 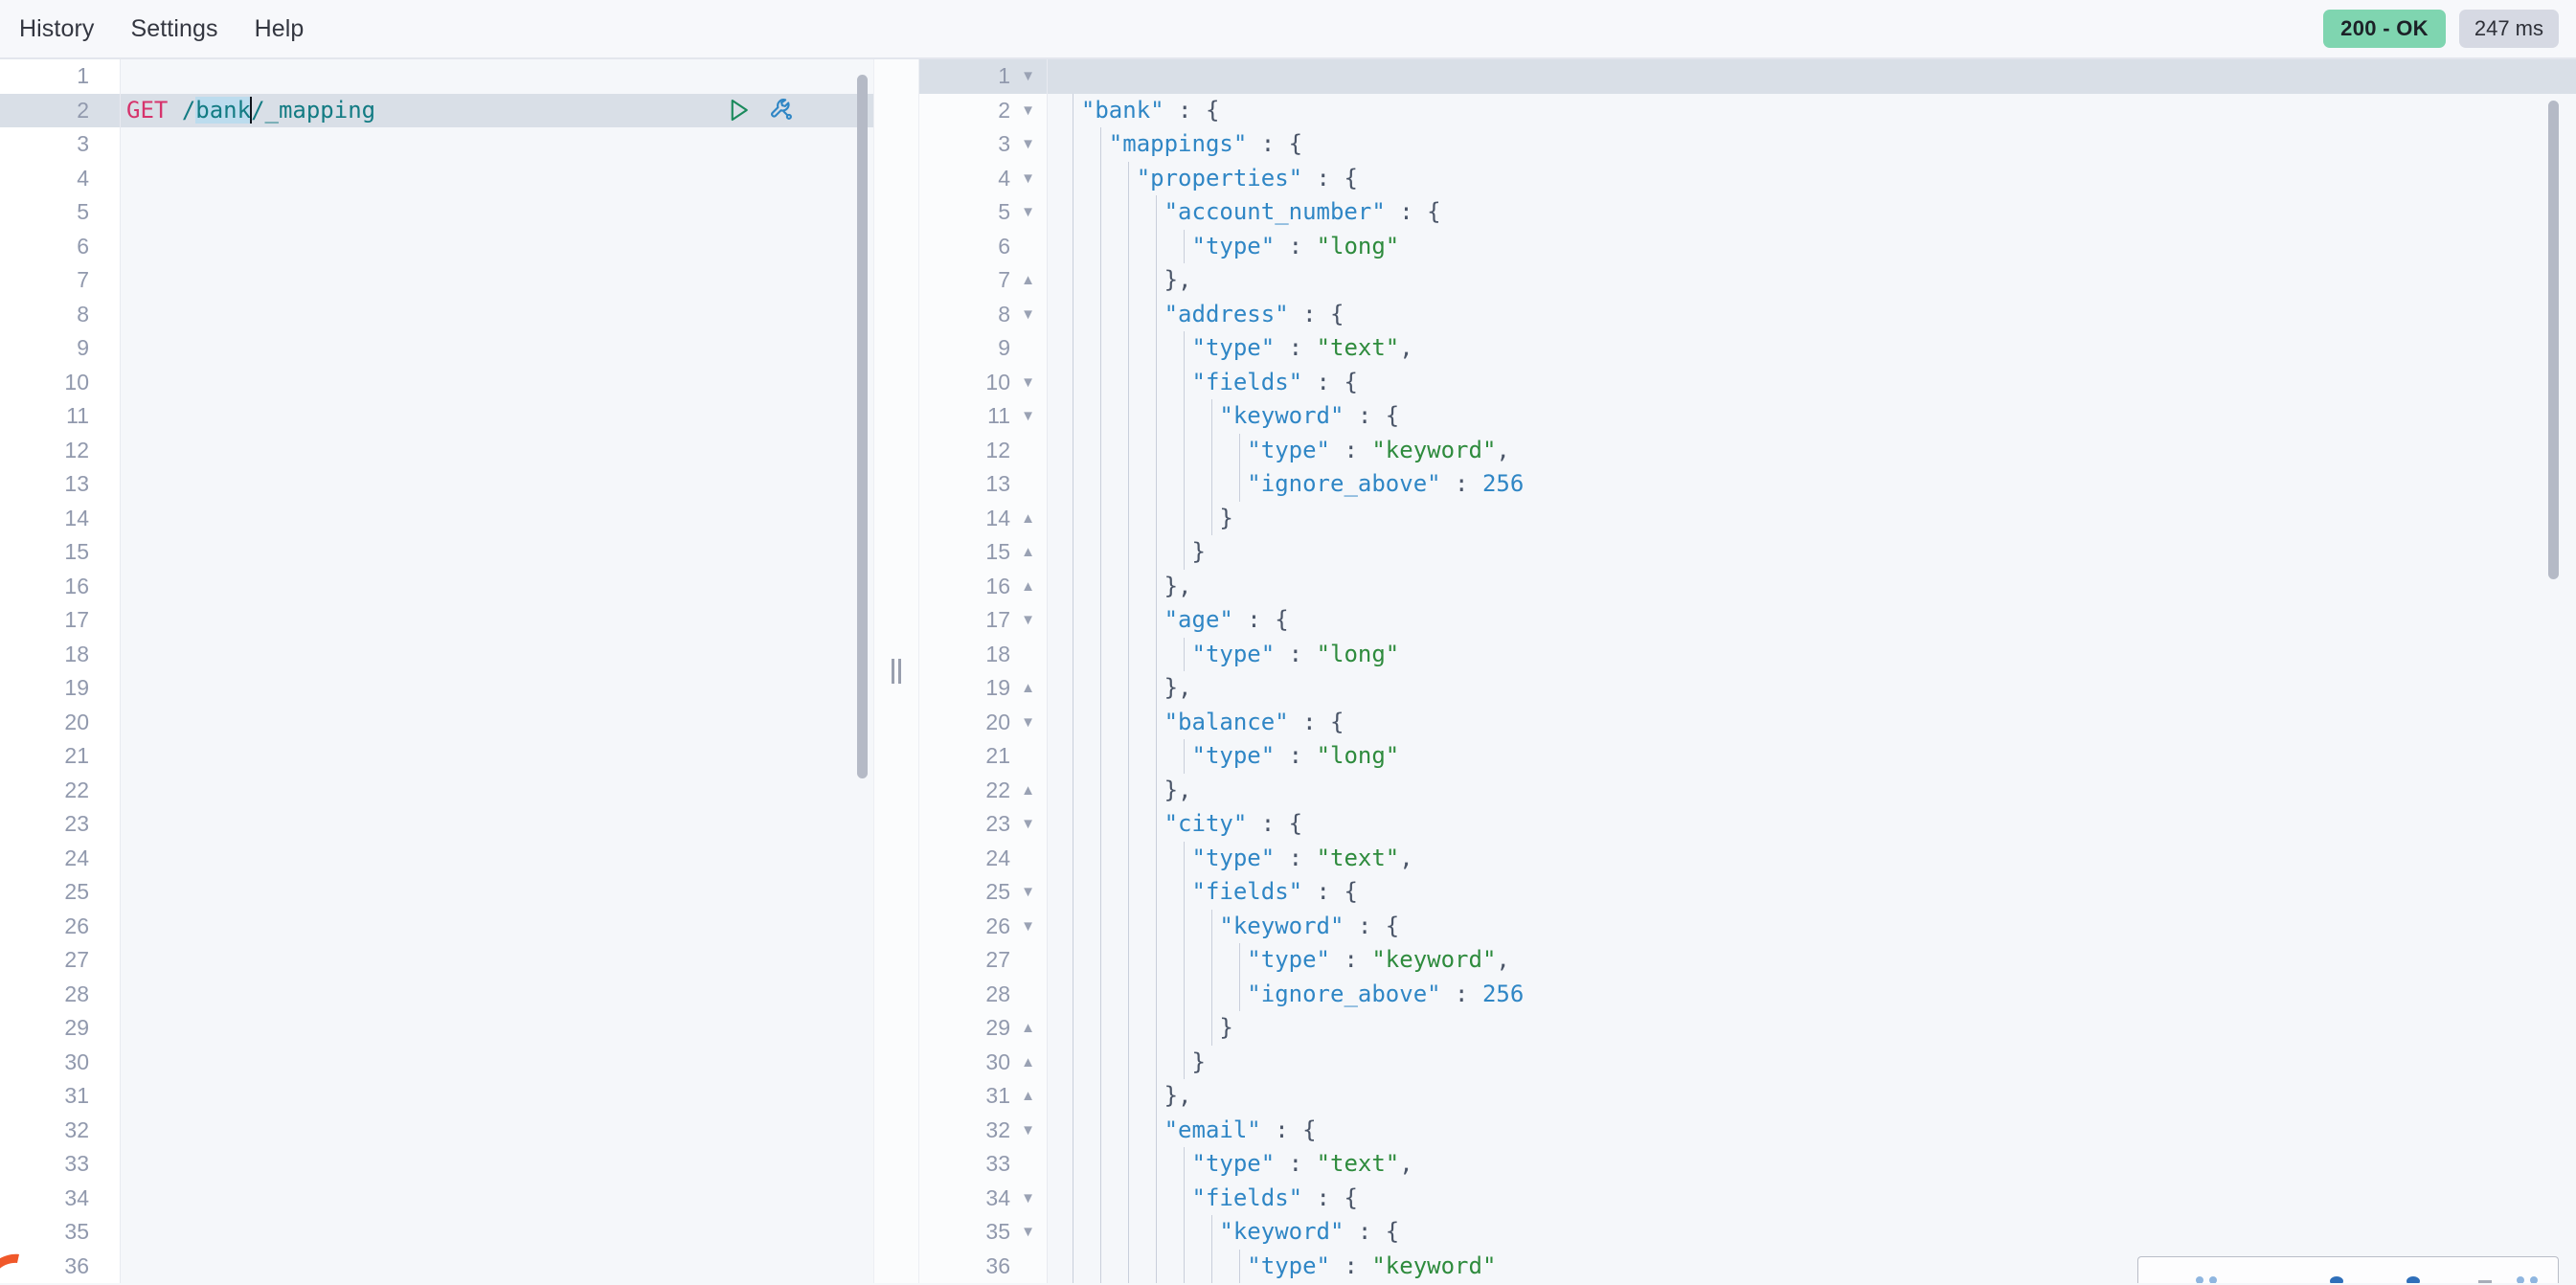 I want to click on response-code-line: "email" : {, so click(x=1812, y=1131).